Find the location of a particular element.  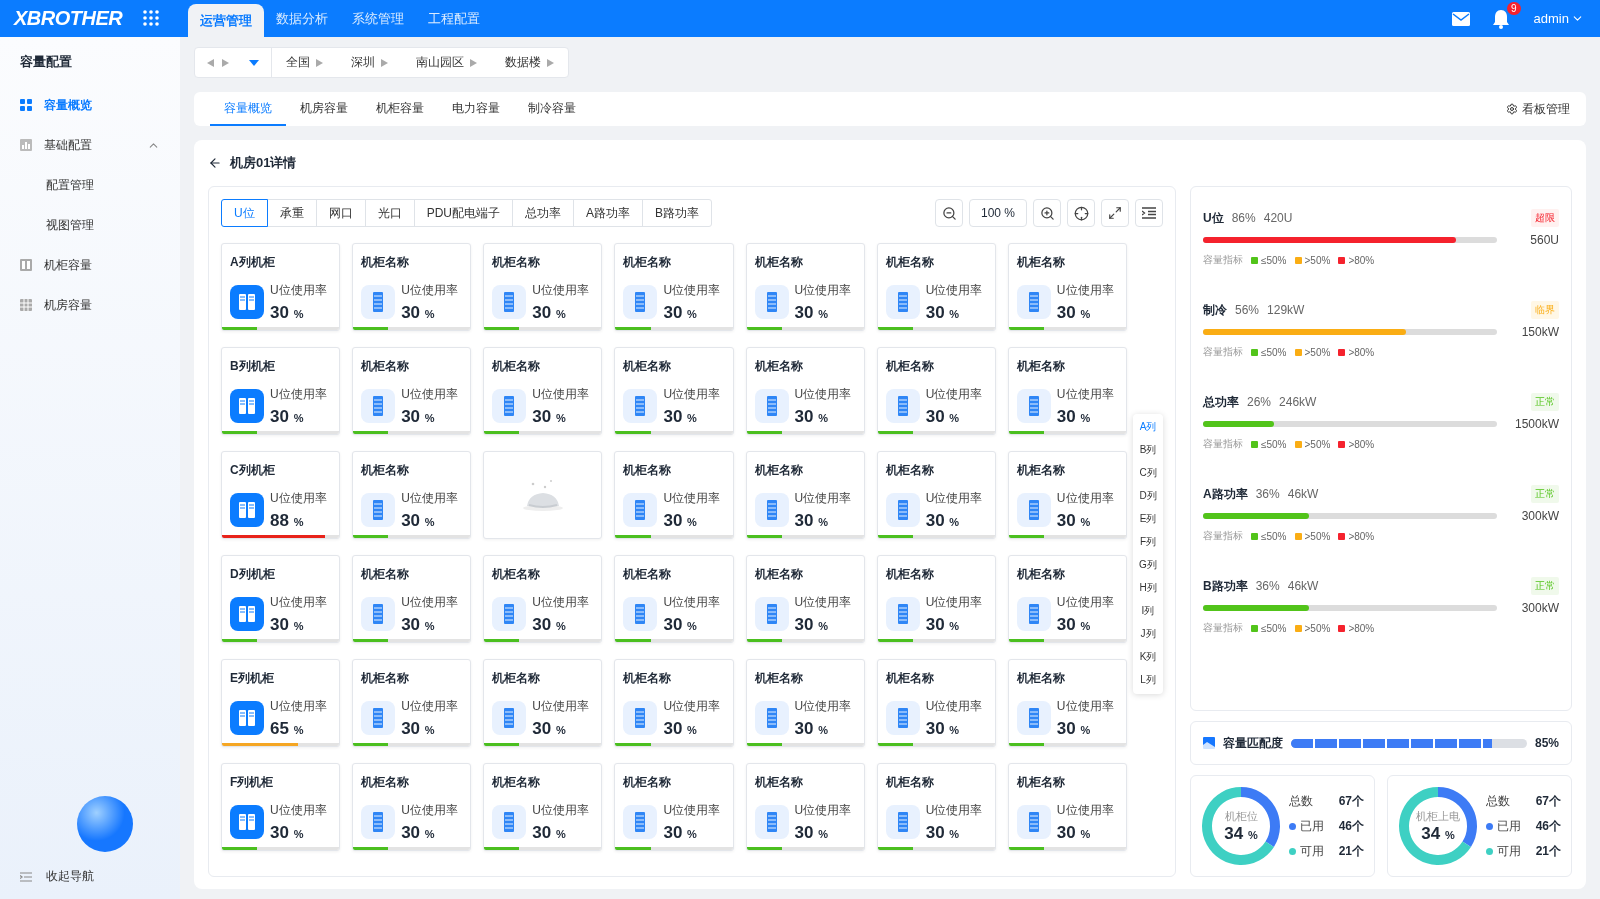

collapse-nav-link: 收起导航 is located at coordinates (70, 876).